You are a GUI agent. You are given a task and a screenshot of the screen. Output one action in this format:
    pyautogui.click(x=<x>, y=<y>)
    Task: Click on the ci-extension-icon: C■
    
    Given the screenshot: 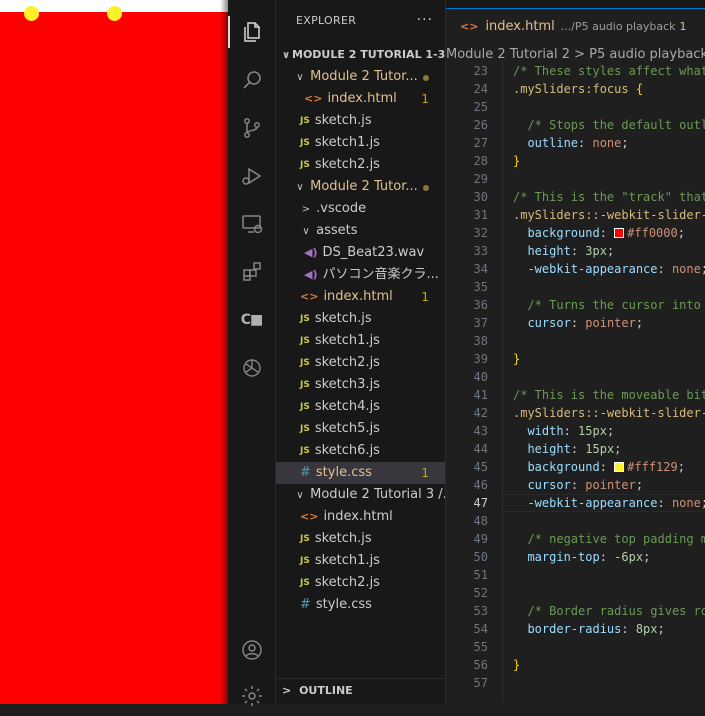 What is the action you would take?
    pyautogui.click(x=251, y=320)
    